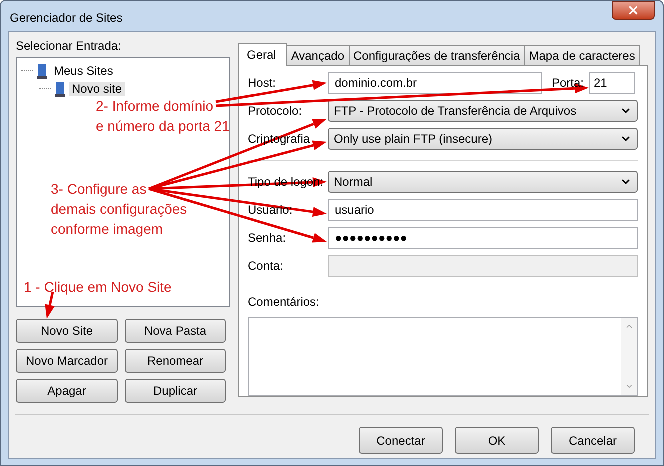 The image size is (664, 466). I want to click on section-label: Selecionar Entrada:, so click(69, 46).